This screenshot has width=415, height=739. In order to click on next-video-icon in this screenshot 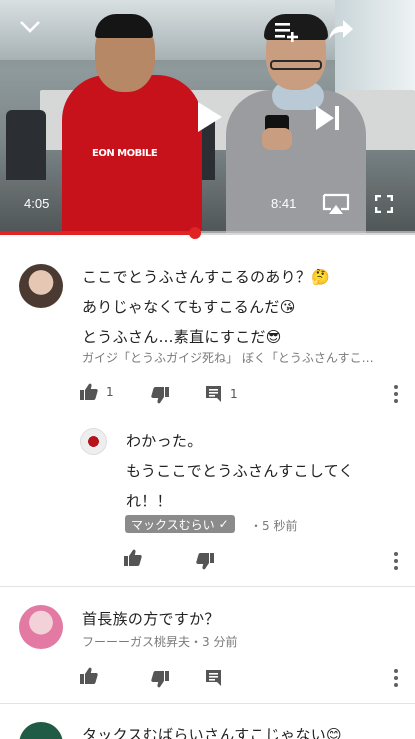, I will do `click(328, 118)`.